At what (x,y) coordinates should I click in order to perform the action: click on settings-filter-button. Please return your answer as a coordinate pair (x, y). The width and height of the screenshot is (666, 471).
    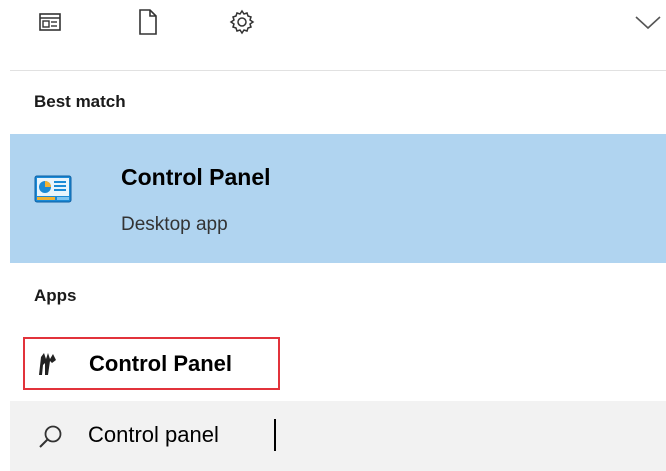
    Looking at the image, I should click on (242, 22).